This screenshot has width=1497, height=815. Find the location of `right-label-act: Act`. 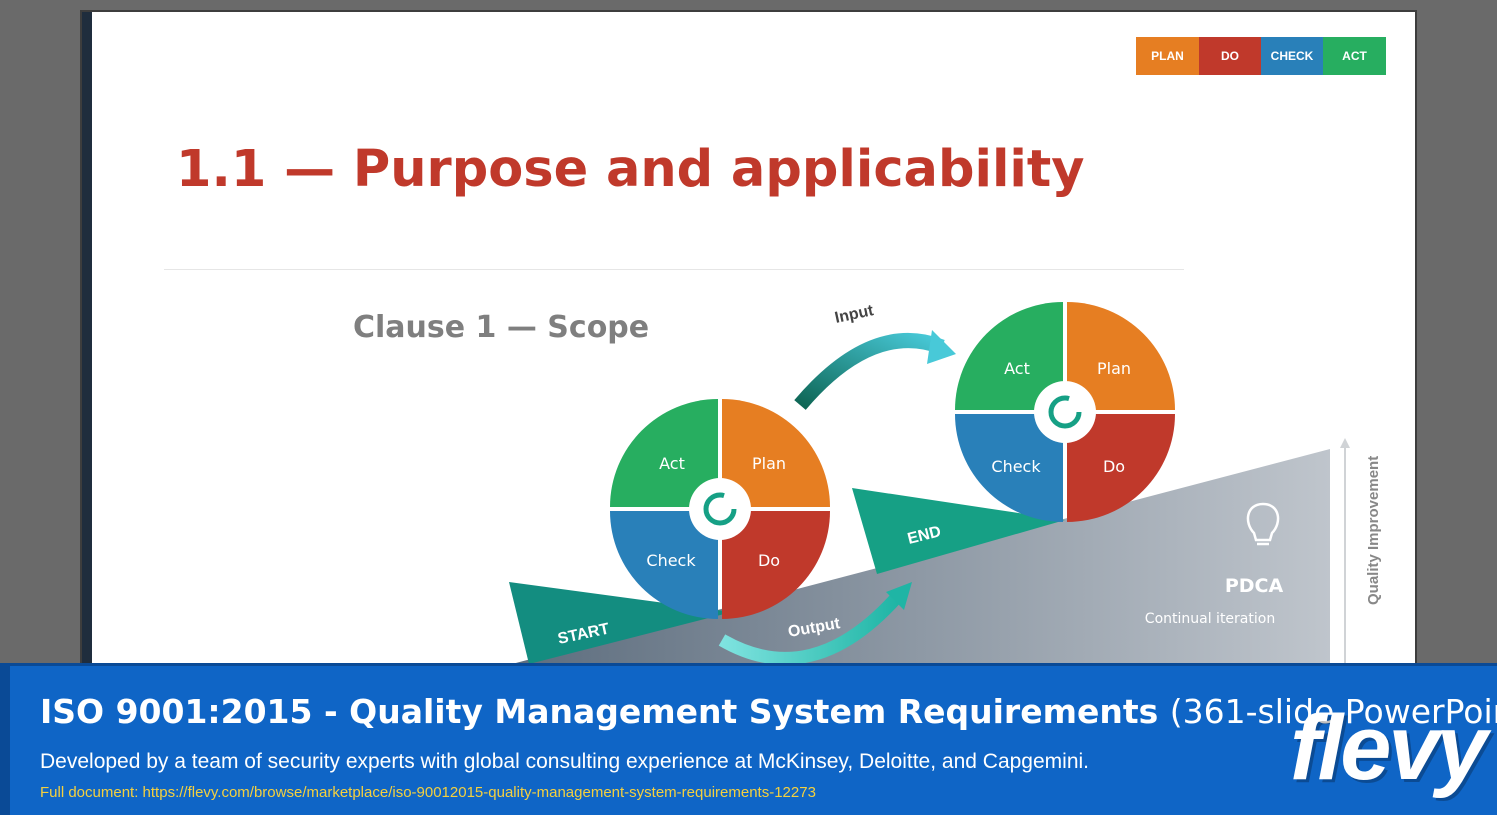

right-label-act: Act is located at coordinates (1017, 368).